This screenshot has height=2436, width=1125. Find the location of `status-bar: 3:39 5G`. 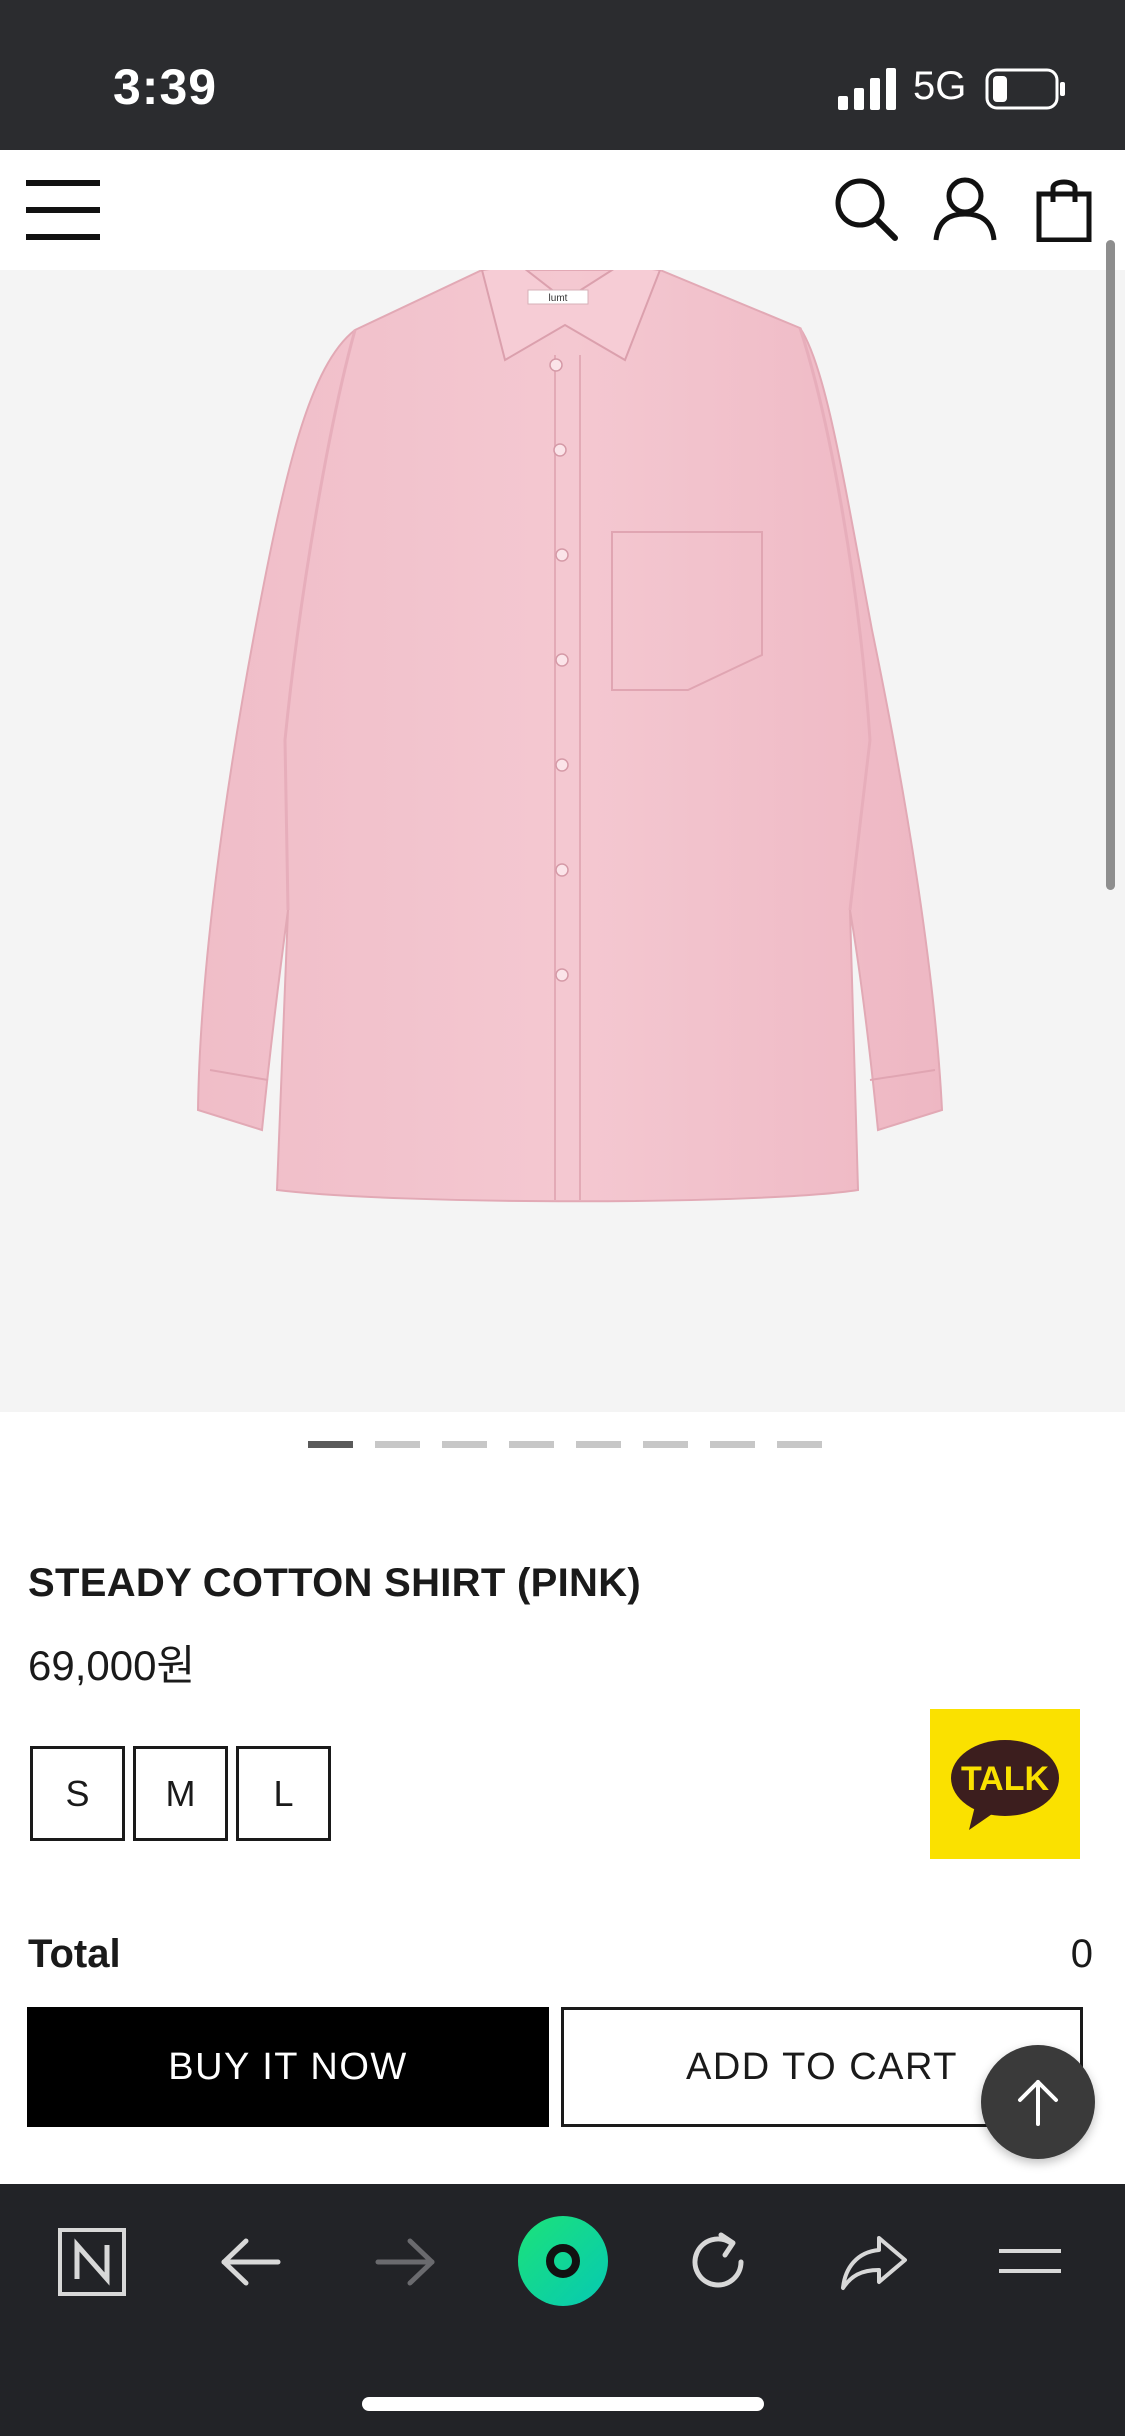

status-bar: 3:39 5G is located at coordinates (562, 75).